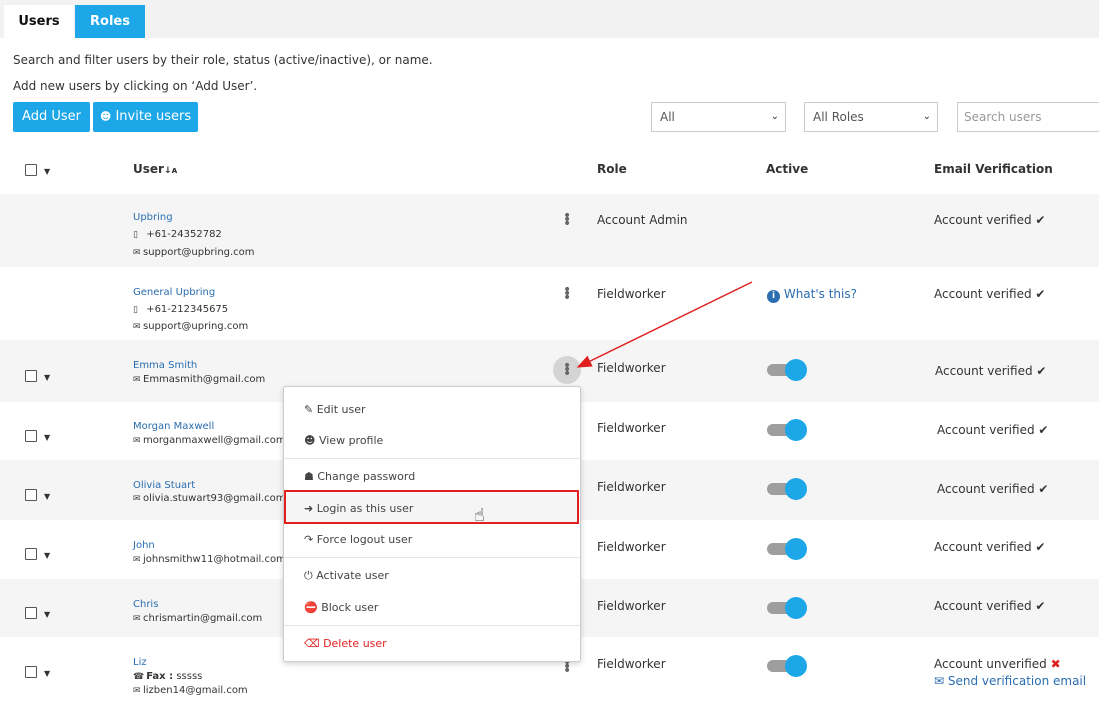 This screenshot has width=1099, height=707. I want to click on annotation-arrow, so click(664, 324).